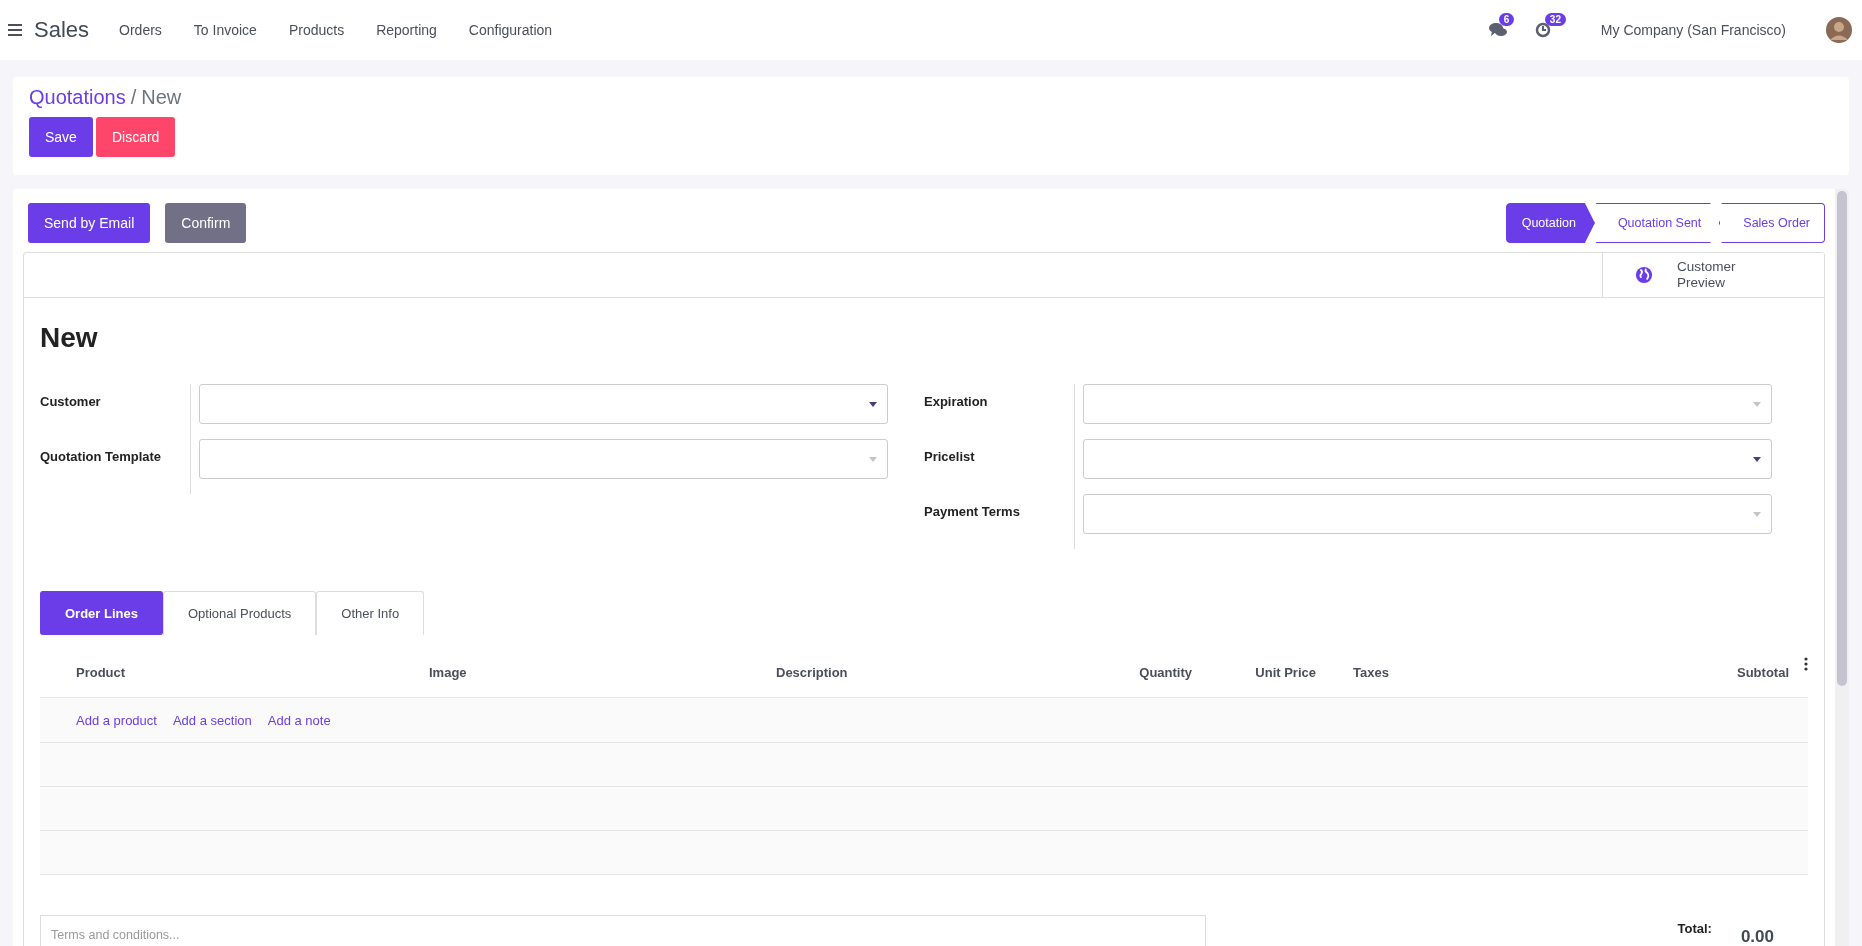  Describe the element at coordinates (71, 402) in the screenshot. I see `field-label: Customer` at that location.